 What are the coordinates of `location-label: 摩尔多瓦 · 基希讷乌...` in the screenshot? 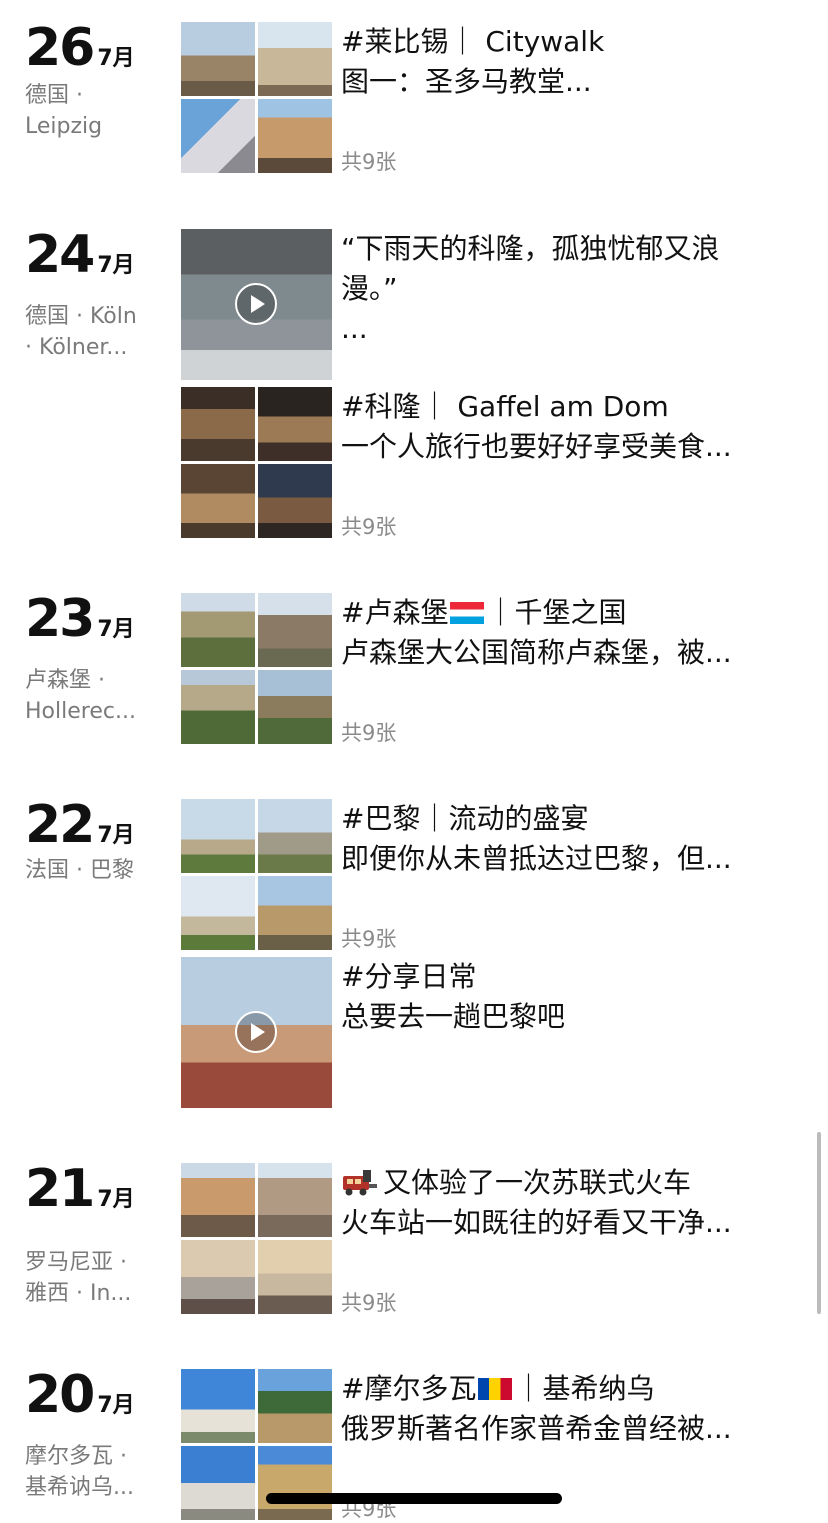 It's located at (95, 1472).